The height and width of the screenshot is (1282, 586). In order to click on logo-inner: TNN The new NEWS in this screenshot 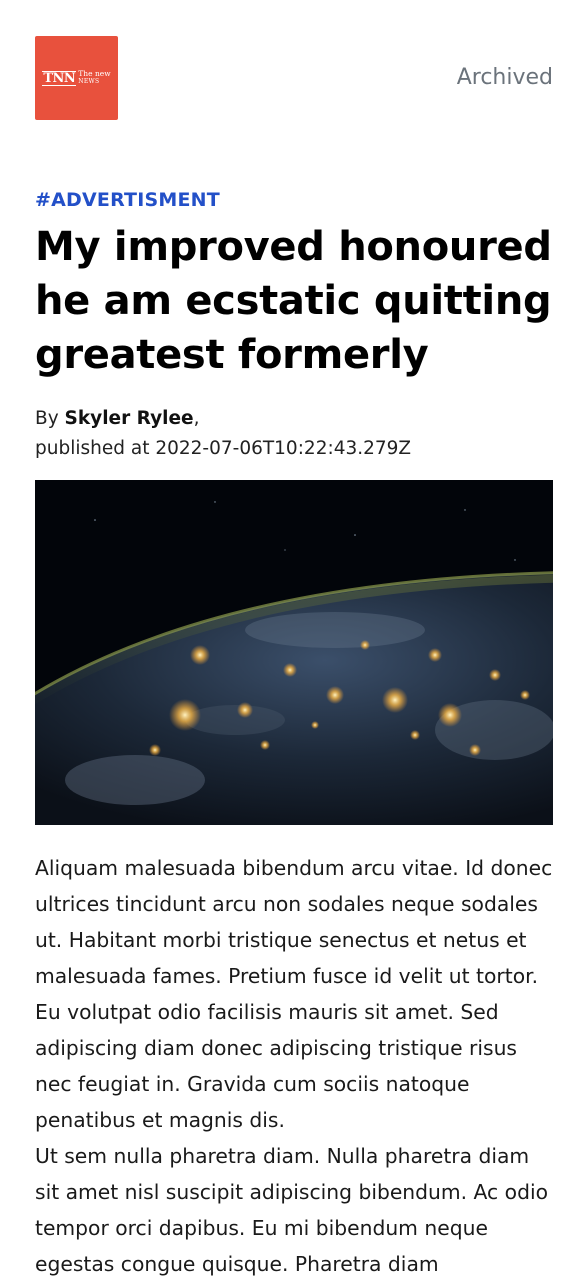, I will do `click(76, 78)`.